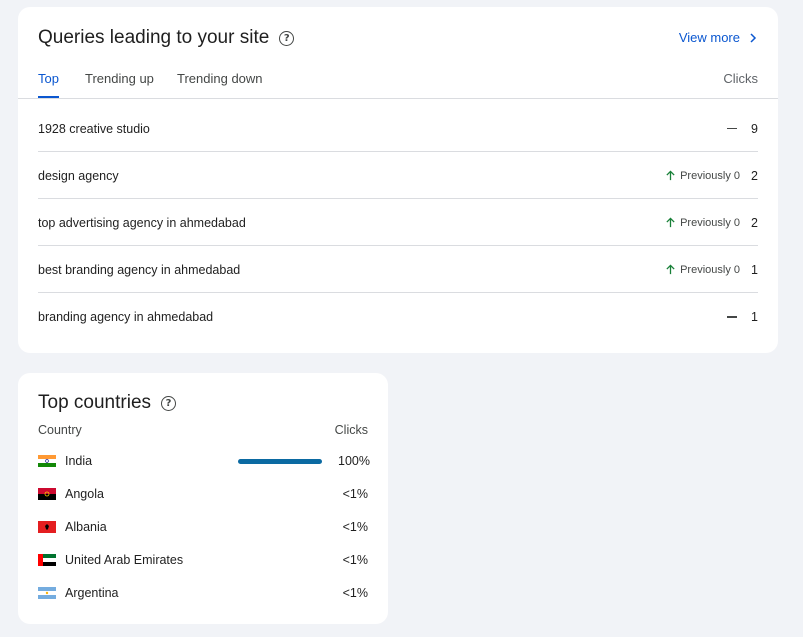 The image size is (803, 637). Describe the element at coordinates (78, 175) in the screenshot. I see `query-text: design agency` at that location.